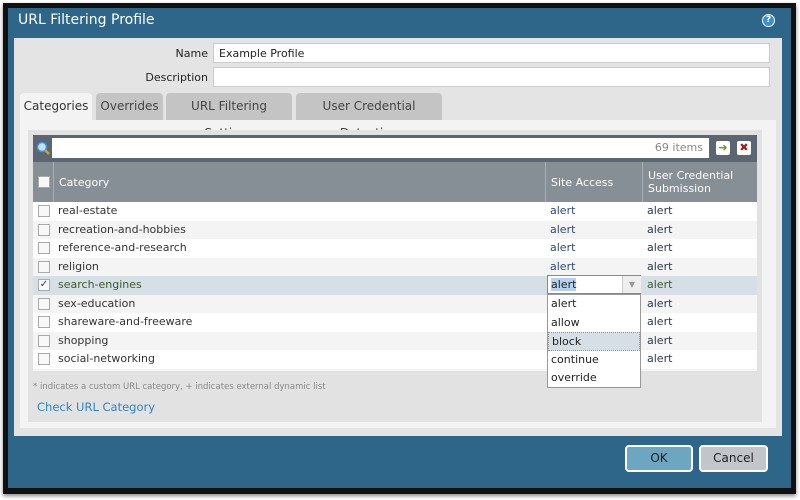 The width and height of the screenshot is (800, 500). I want to click on help-icon: ?, so click(768, 20).